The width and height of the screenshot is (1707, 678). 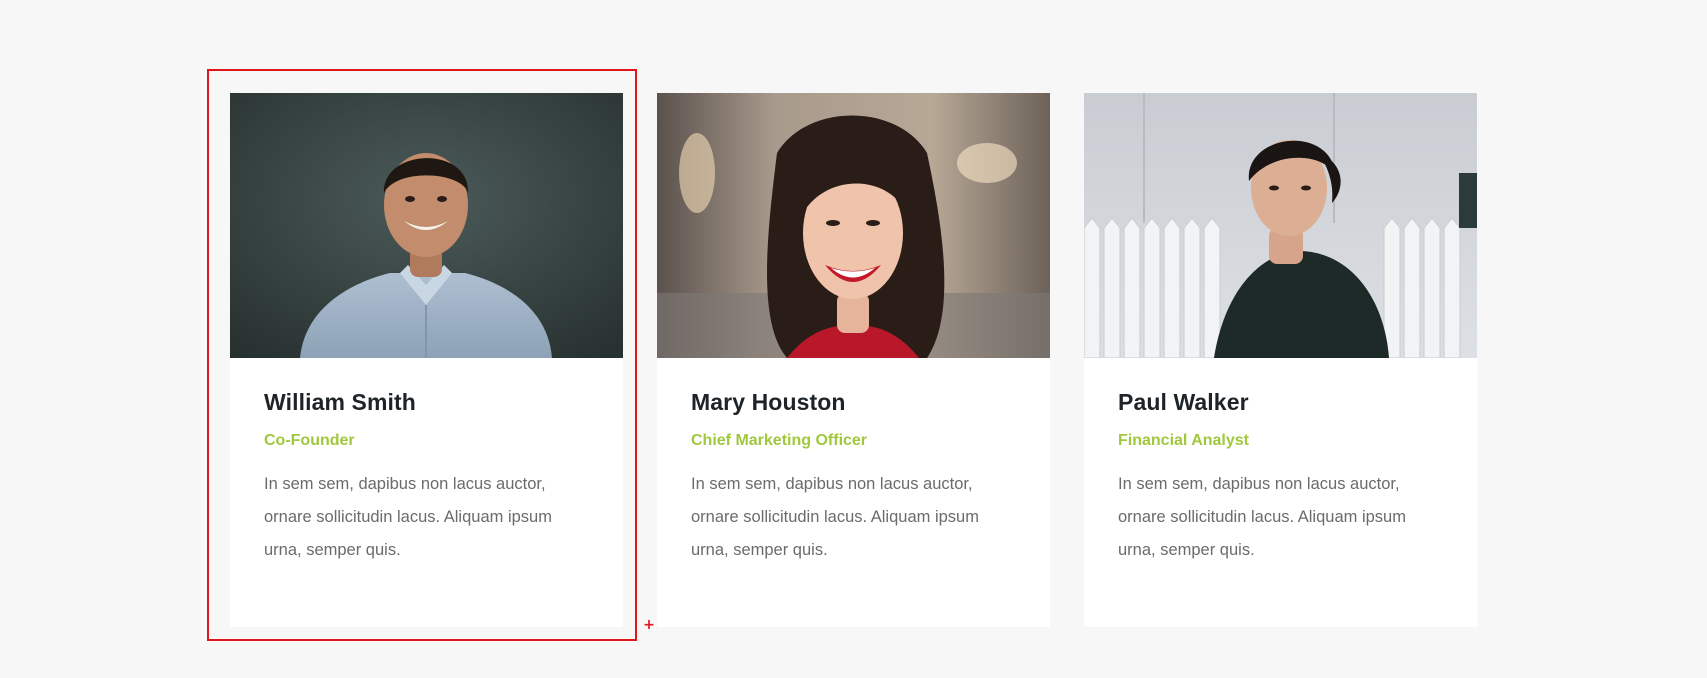 I want to click on team-photo-mary-houston, so click(x=853, y=225).